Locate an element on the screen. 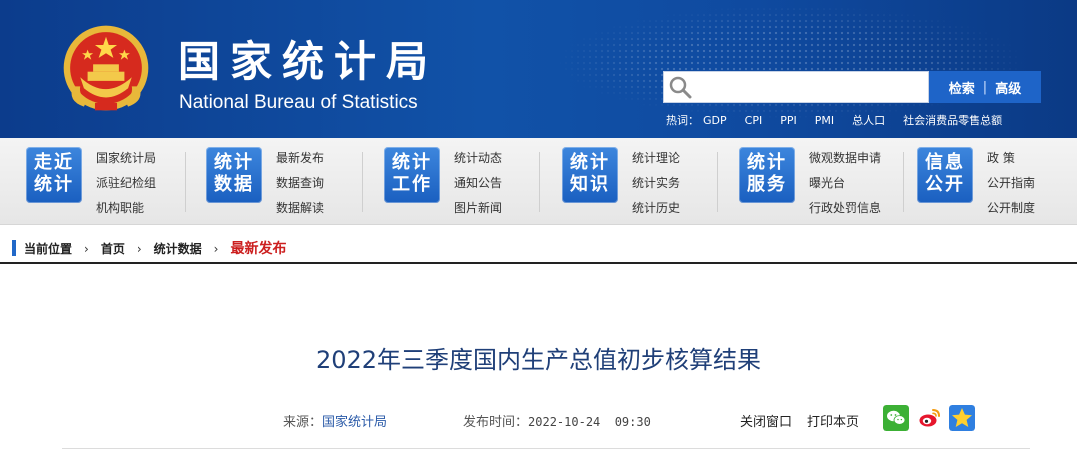  nav-links: 最新发布 数据查询 数据解读 is located at coordinates (300, 183).